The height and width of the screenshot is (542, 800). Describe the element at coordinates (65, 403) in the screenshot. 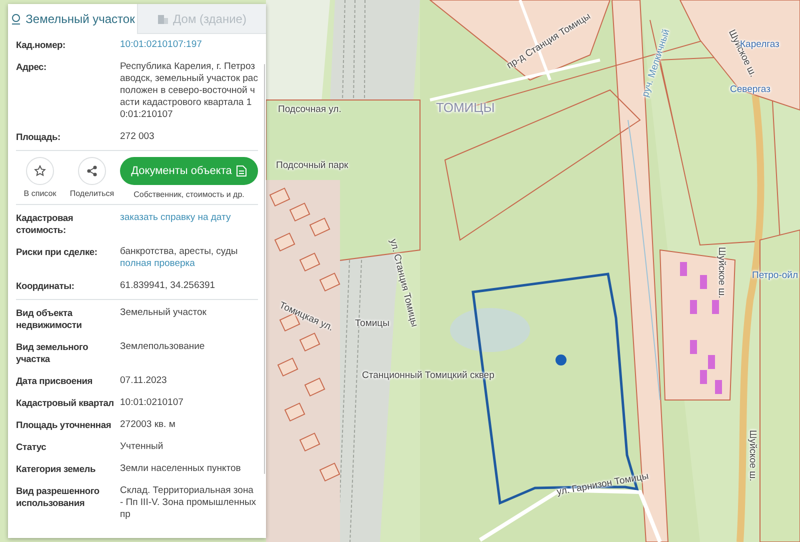

I see `field-label: Кадастровый квартал` at that location.